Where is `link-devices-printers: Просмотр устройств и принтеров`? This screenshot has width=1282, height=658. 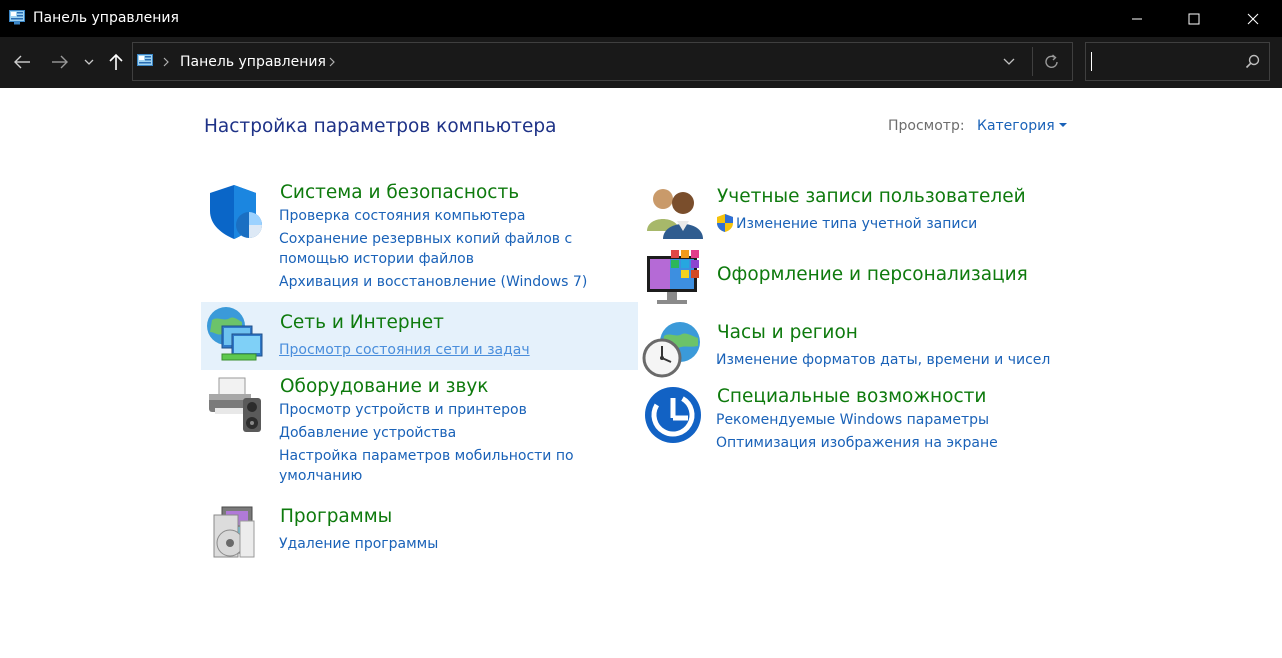 link-devices-printers: Просмотр устройств и принтеров is located at coordinates (403, 410).